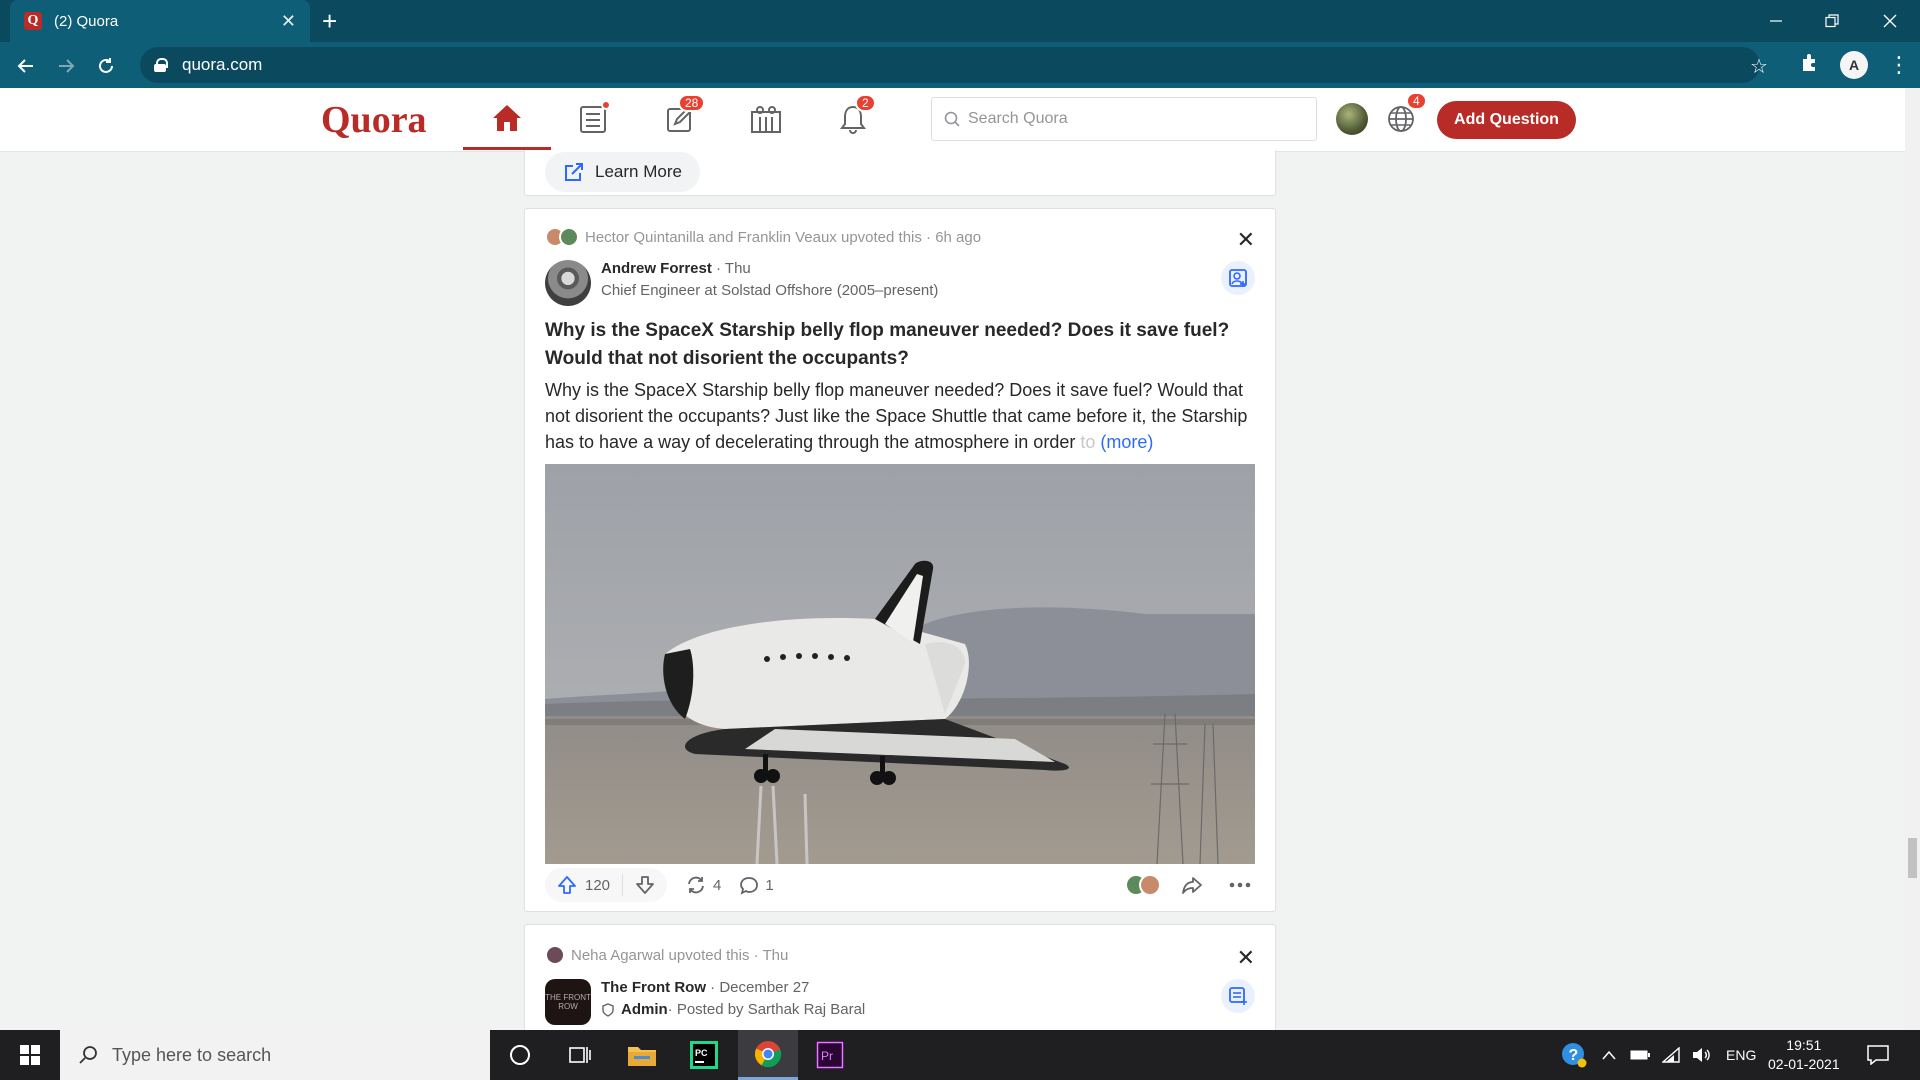 The width and height of the screenshot is (1920, 1080). Describe the element at coordinates (733, 1009) in the screenshot. I see `post-byline: Admin · Posted by Sarthak Raj Baral` at that location.